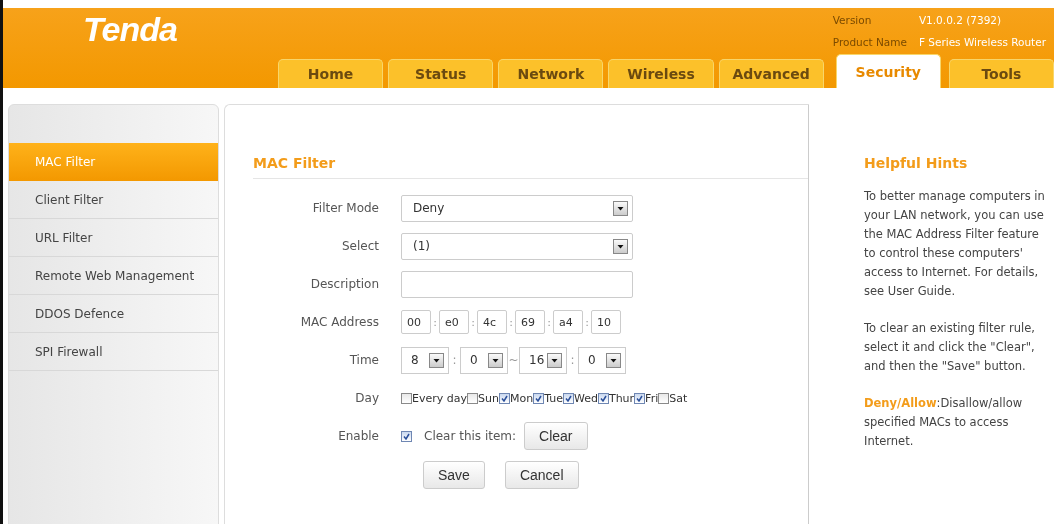 This screenshot has height=524, width=1054. Describe the element at coordinates (621, 398) in the screenshot. I see `day-label: Thur` at that location.